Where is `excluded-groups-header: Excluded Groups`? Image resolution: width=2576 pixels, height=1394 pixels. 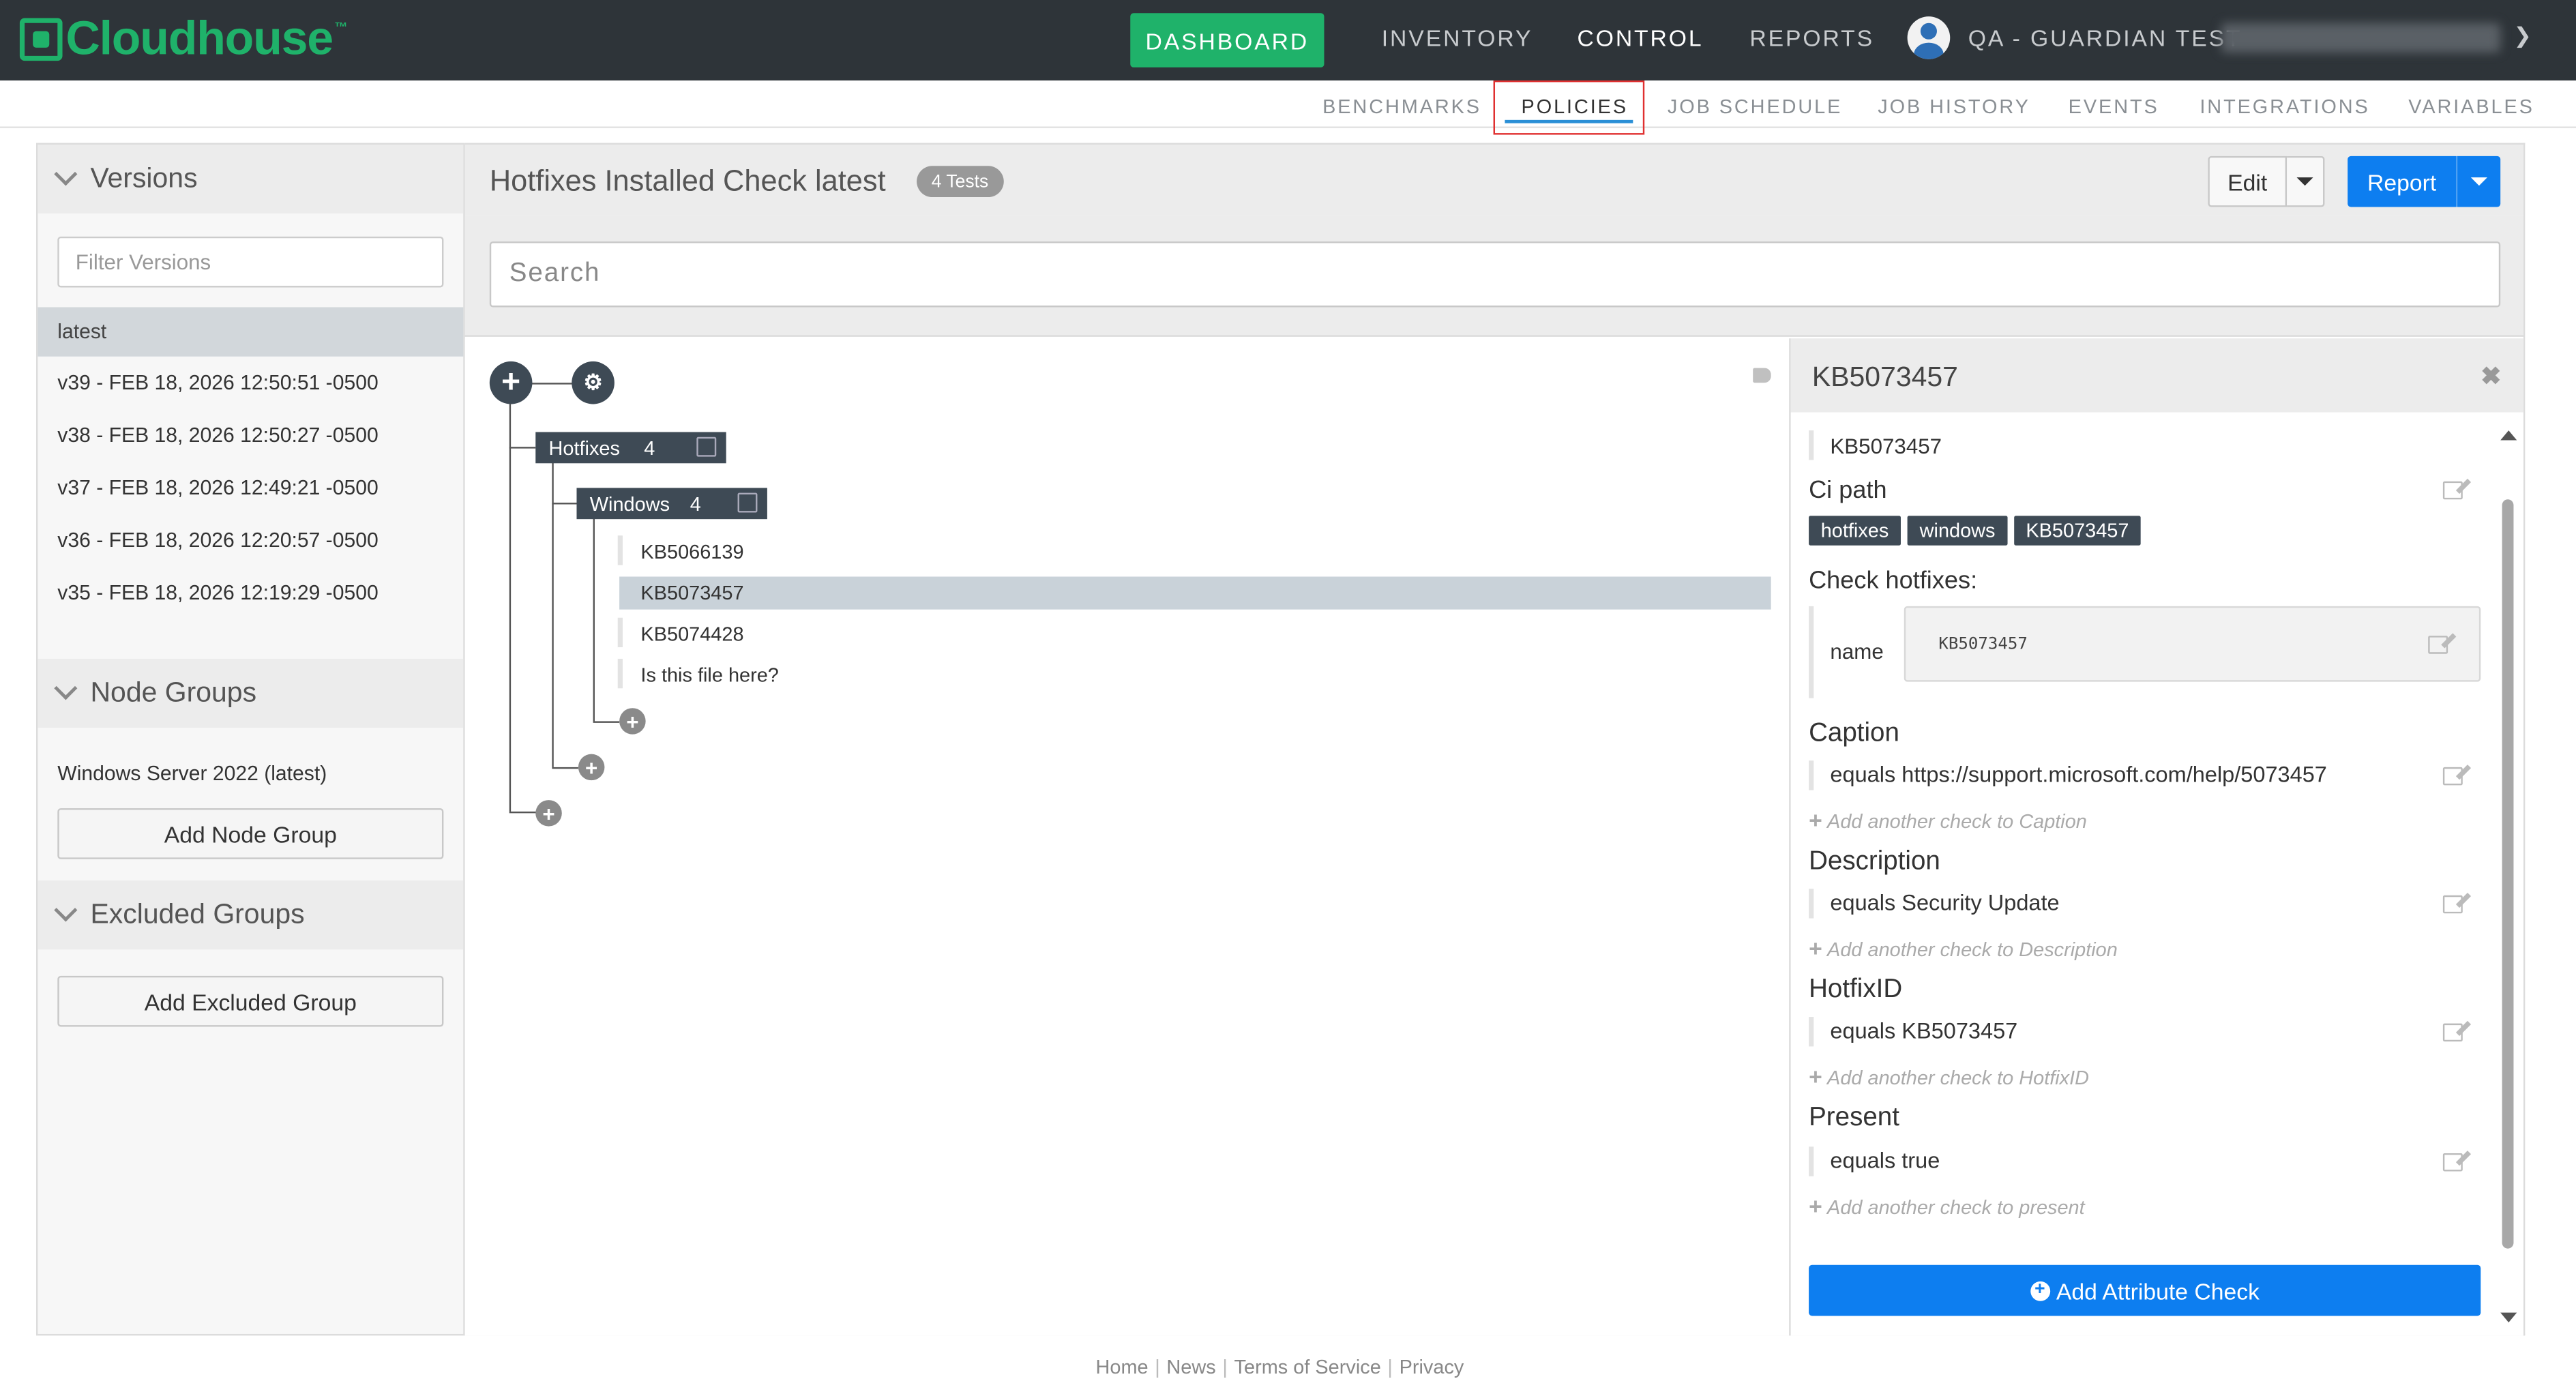 excluded-groups-header: Excluded Groups is located at coordinates (251, 915).